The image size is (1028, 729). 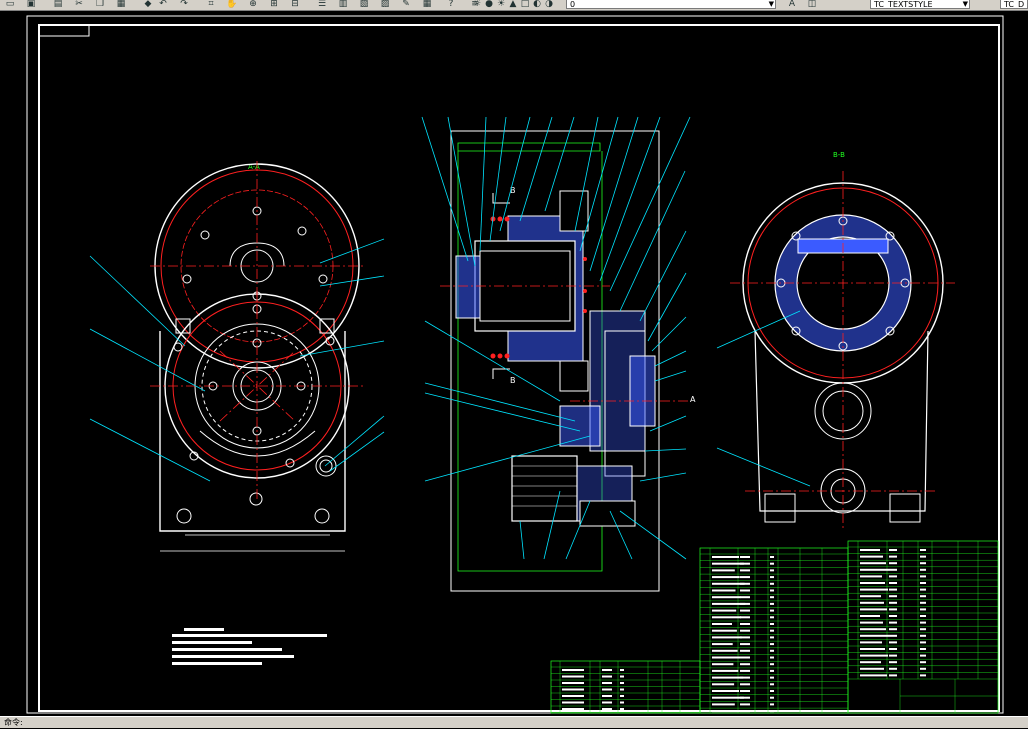 I want to click on command-prompt: 命令:, so click(x=13, y=722).